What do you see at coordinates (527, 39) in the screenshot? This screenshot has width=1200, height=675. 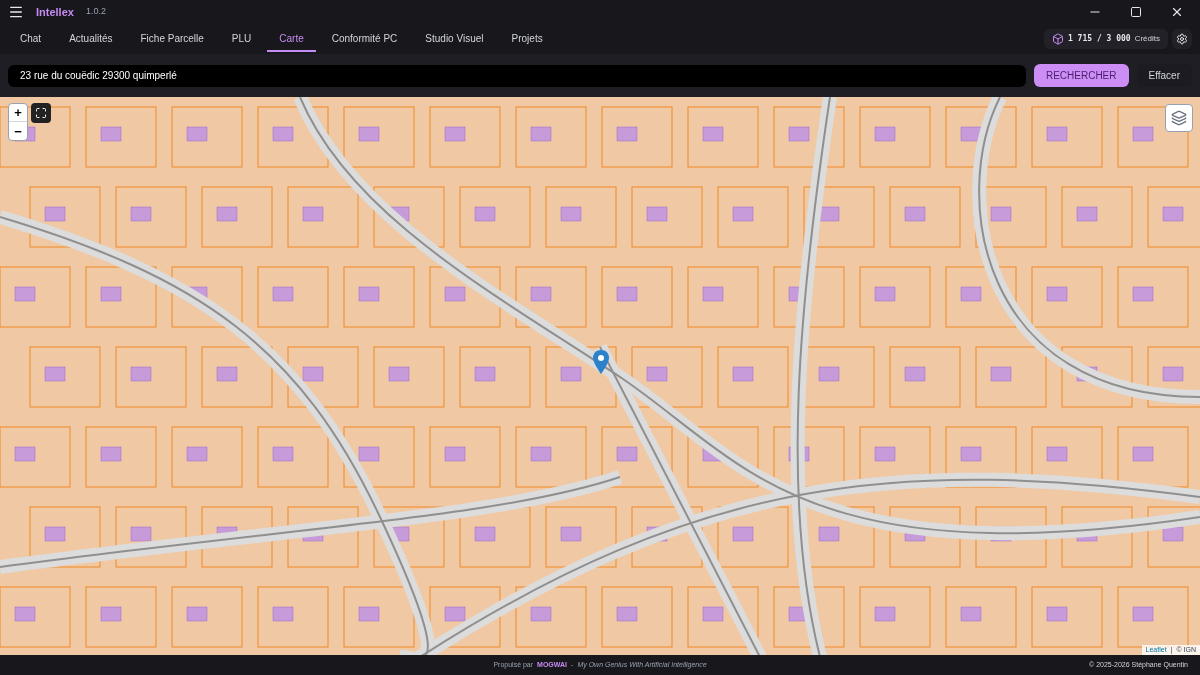 I see `nav-tab: Projets` at bounding box center [527, 39].